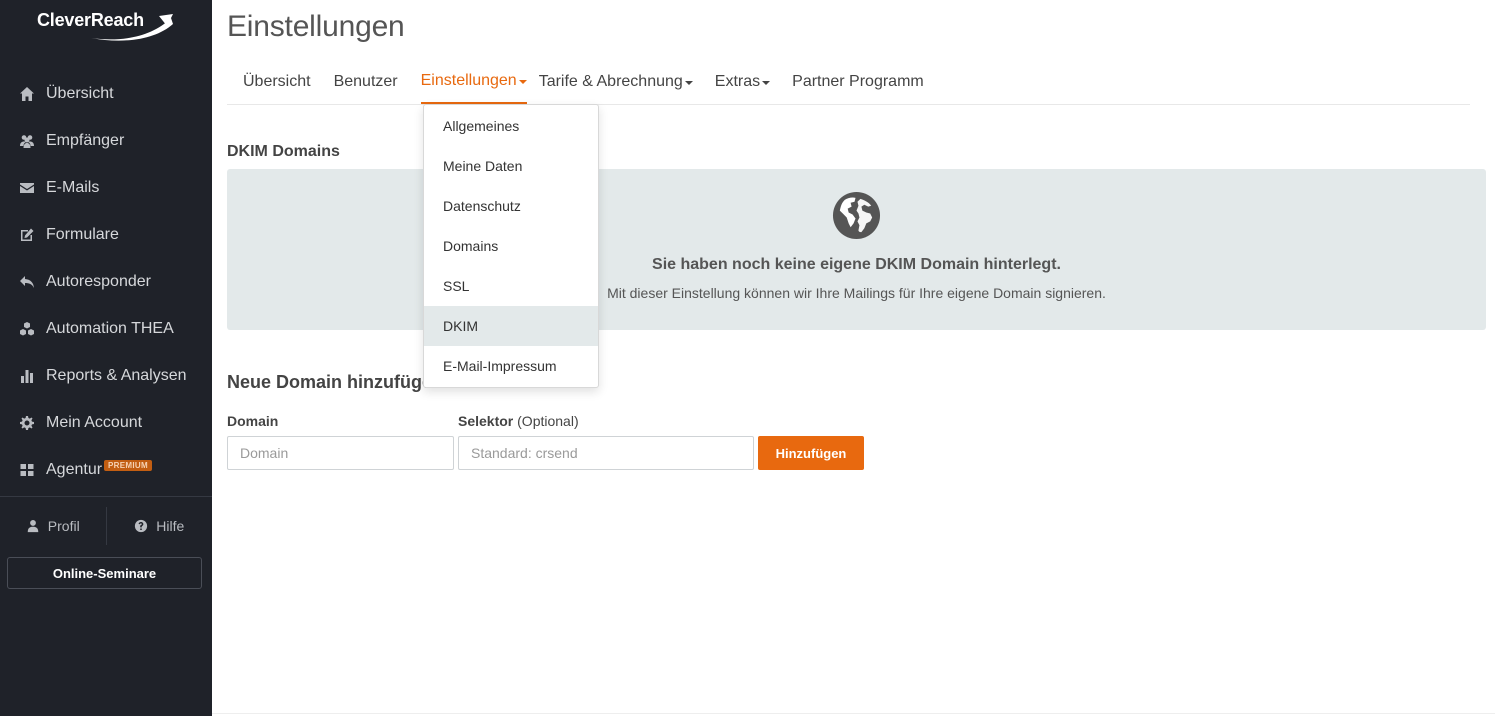  What do you see at coordinates (74, 469) in the screenshot?
I see `sidebar-item-label: Agentur` at bounding box center [74, 469].